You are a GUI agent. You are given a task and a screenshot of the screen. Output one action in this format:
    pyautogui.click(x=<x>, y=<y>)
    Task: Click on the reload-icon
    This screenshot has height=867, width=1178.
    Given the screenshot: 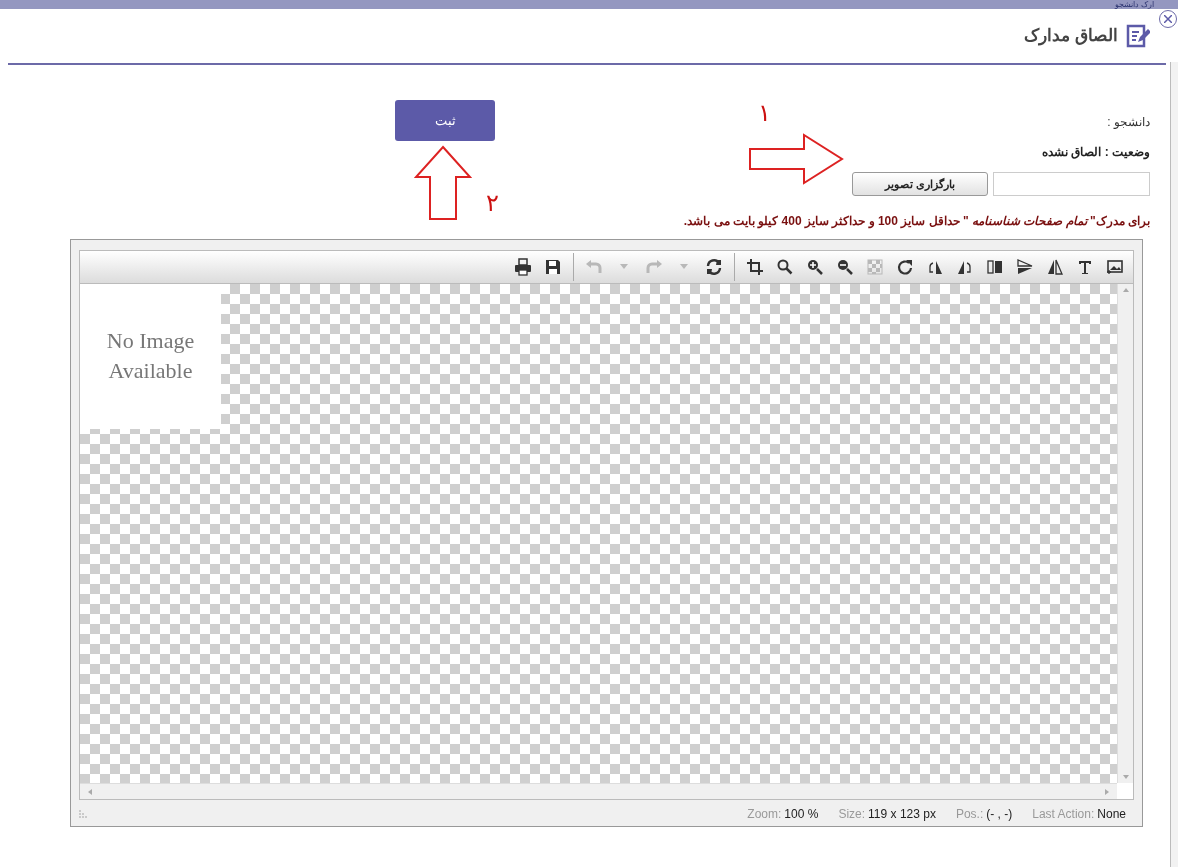 What is the action you would take?
    pyautogui.click(x=714, y=266)
    